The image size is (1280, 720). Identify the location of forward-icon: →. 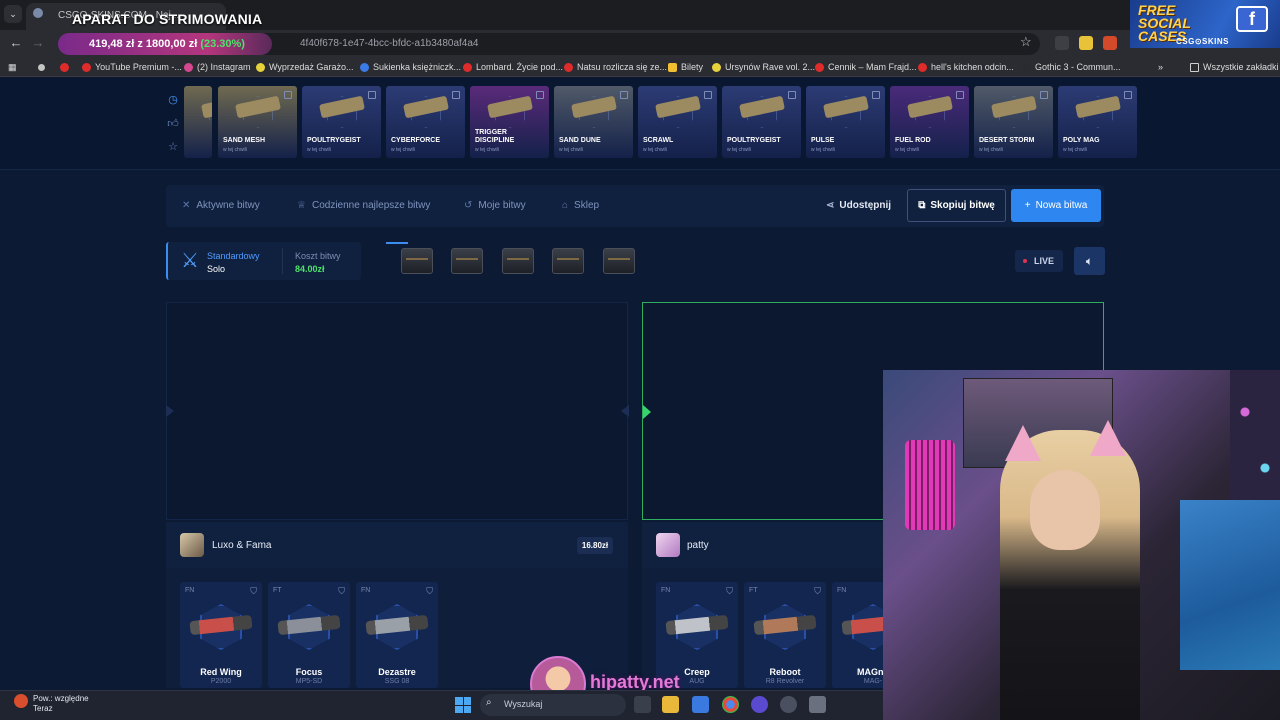
(38, 43).